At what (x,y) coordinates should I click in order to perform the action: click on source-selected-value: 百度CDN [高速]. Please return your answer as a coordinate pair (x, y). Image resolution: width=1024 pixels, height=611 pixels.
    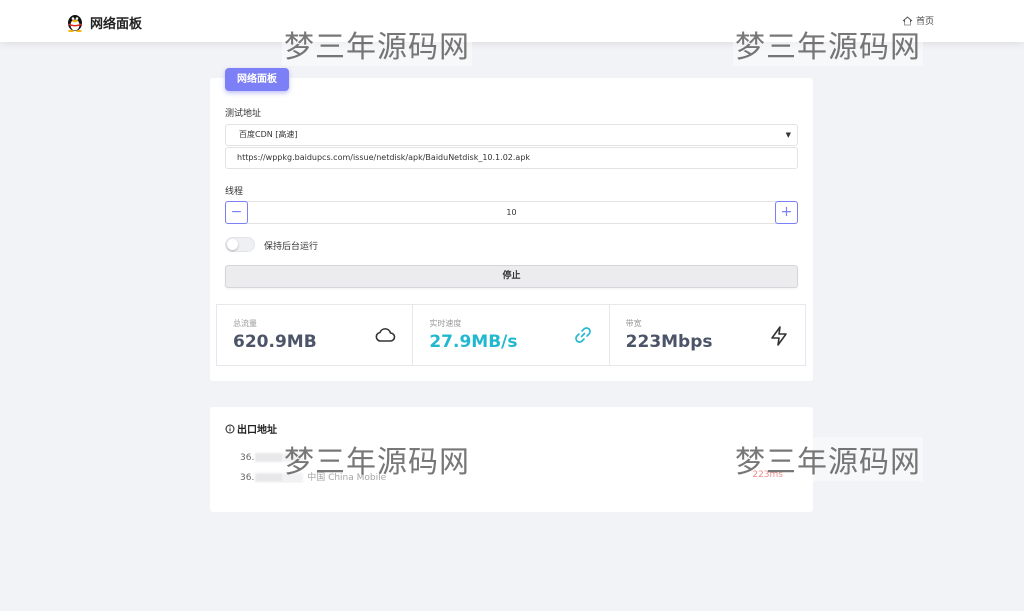
    Looking at the image, I should click on (268, 134).